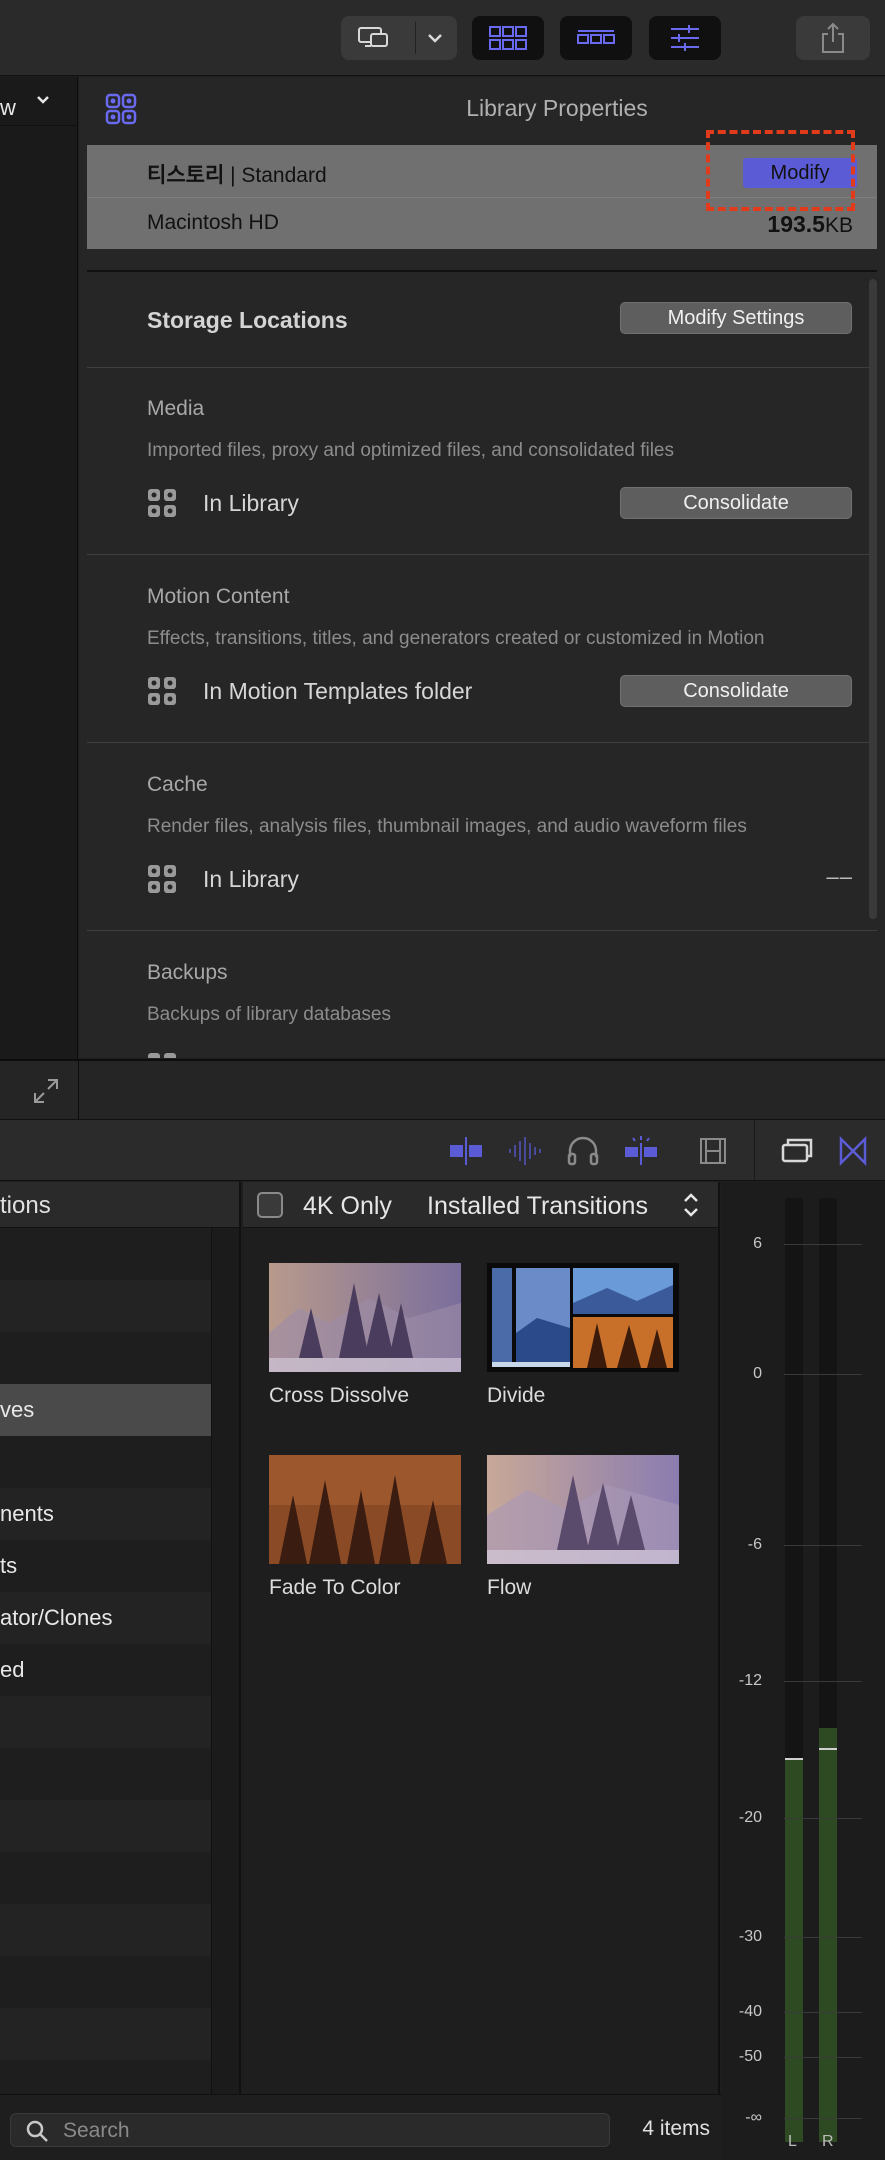  I want to click on headphones-icon, so click(583, 1153).